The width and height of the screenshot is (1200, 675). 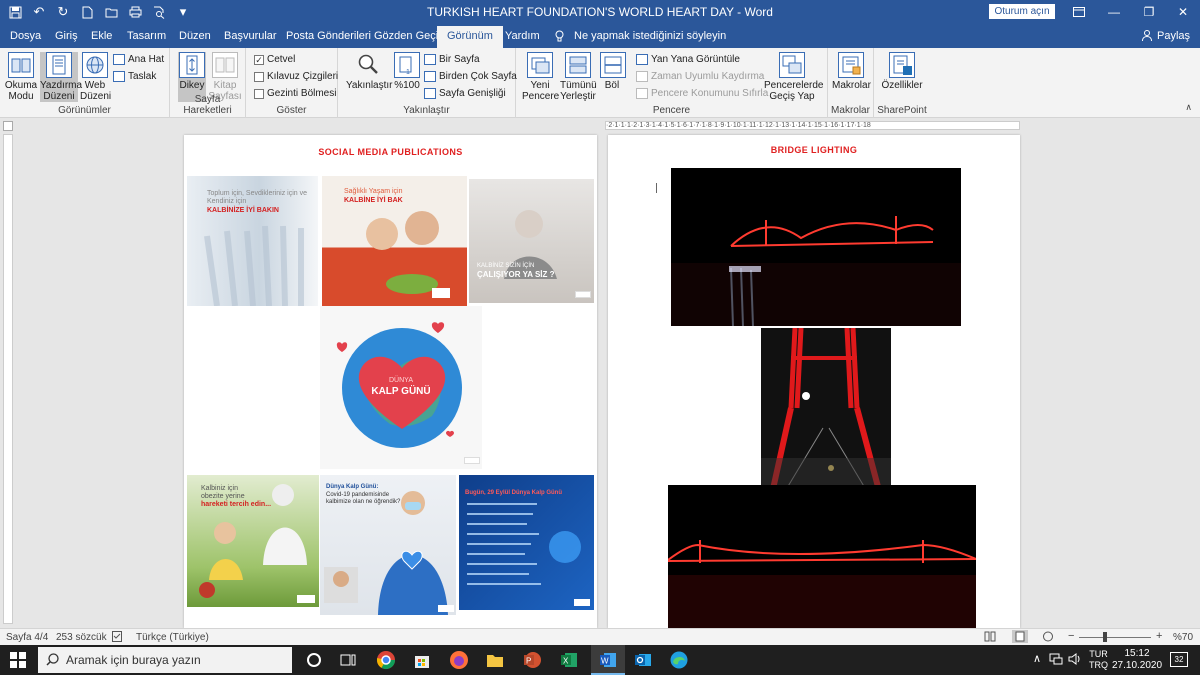 What do you see at coordinates (250, 36) in the screenshot?
I see `tab-basvurular: Başvurular` at bounding box center [250, 36].